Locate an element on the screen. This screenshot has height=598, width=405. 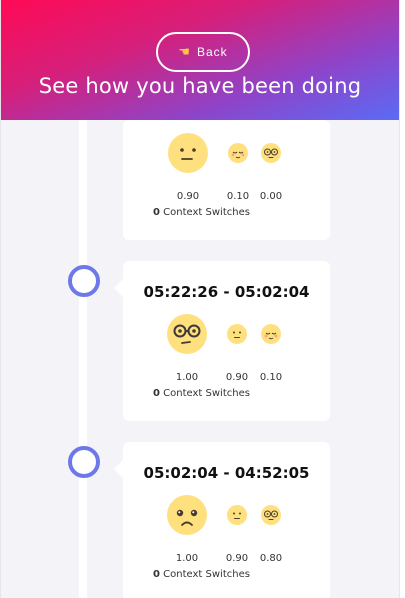
timeline-card: 0.90 0.10 0.00 0 Context Switches is located at coordinates (226, 180).